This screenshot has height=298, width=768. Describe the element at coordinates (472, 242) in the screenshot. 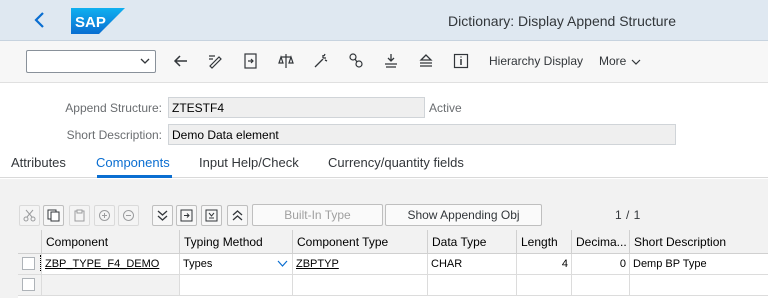

I see `column-header-data-type: Data Type` at that location.